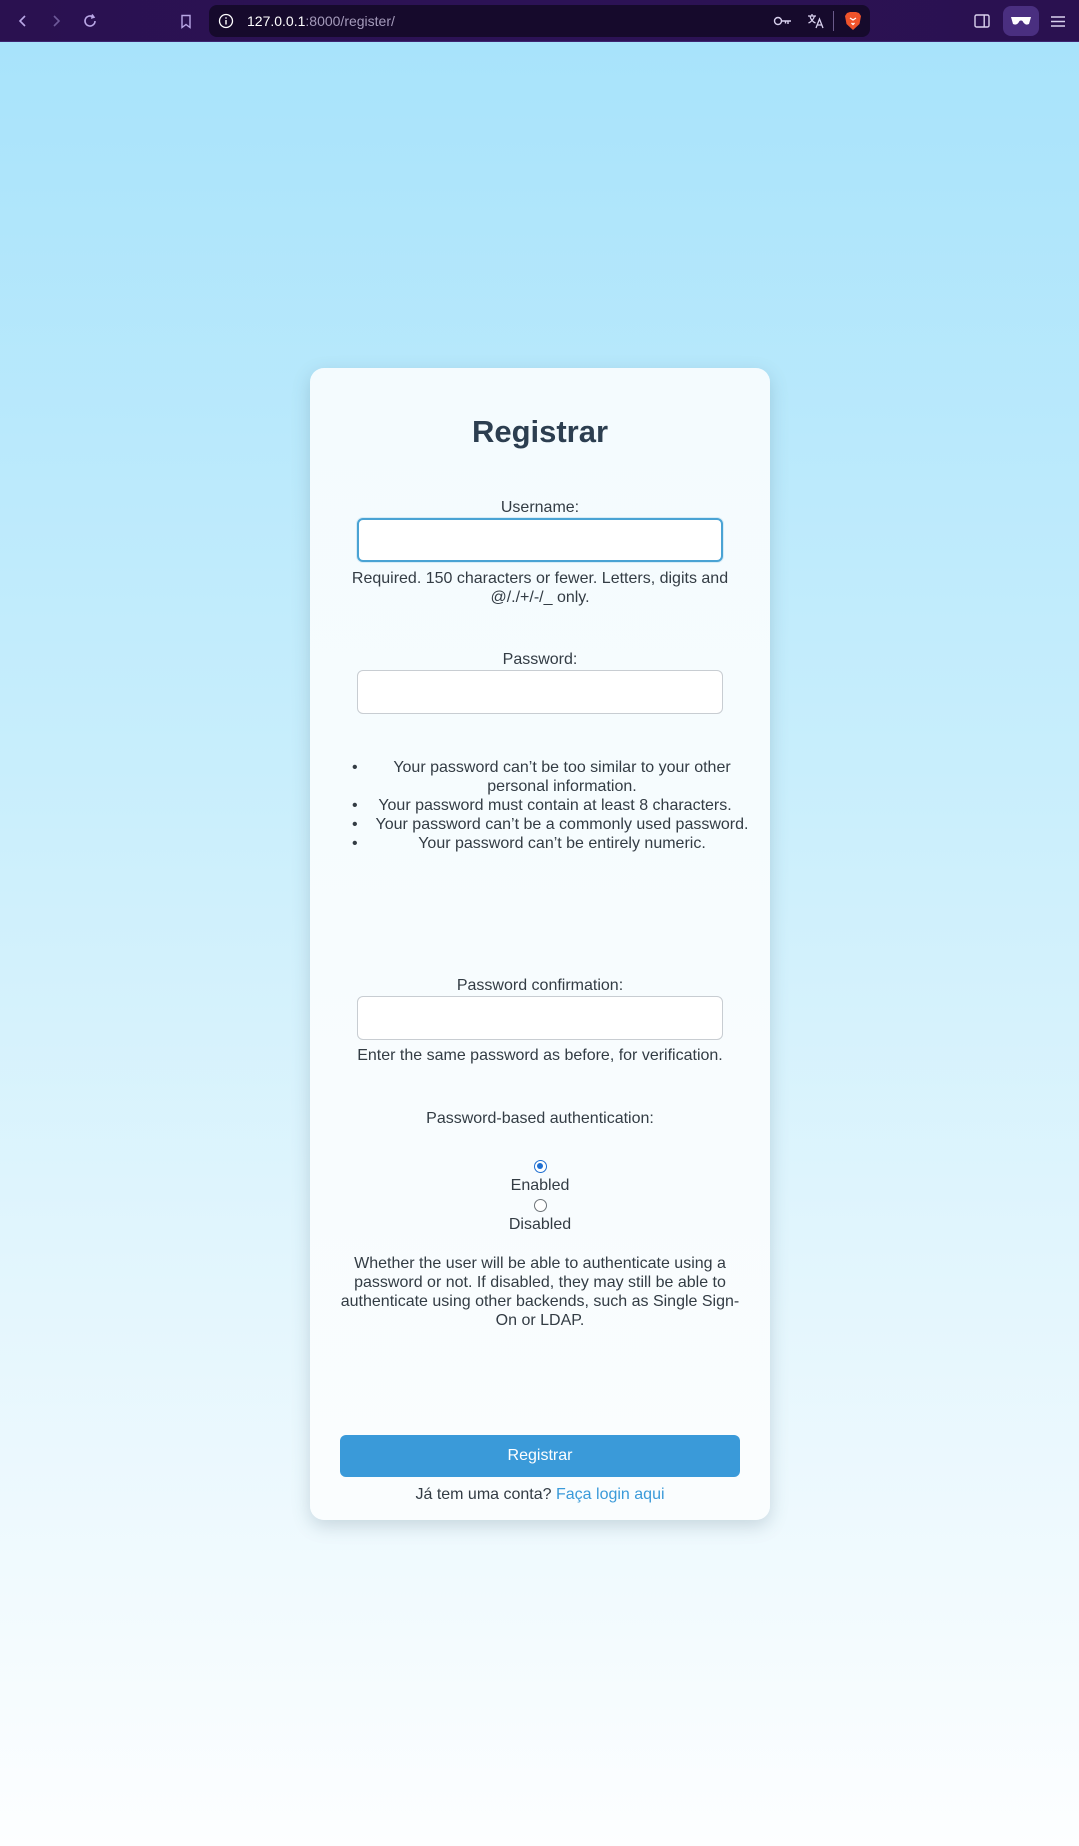  What do you see at coordinates (562, 843) in the screenshot?
I see `password-rule-text: Your password can’t be entirely numeric.` at bounding box center [562, 843].